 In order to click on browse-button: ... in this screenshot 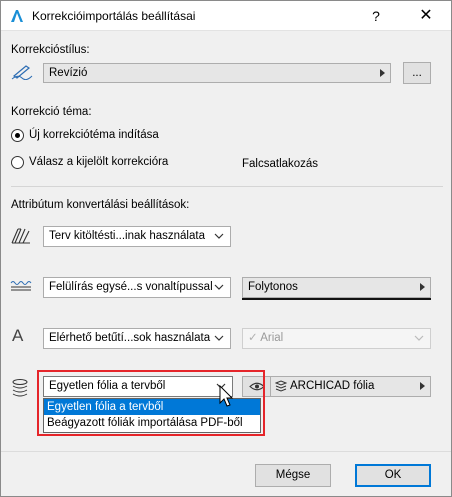, I will do `click(417, 73)`.